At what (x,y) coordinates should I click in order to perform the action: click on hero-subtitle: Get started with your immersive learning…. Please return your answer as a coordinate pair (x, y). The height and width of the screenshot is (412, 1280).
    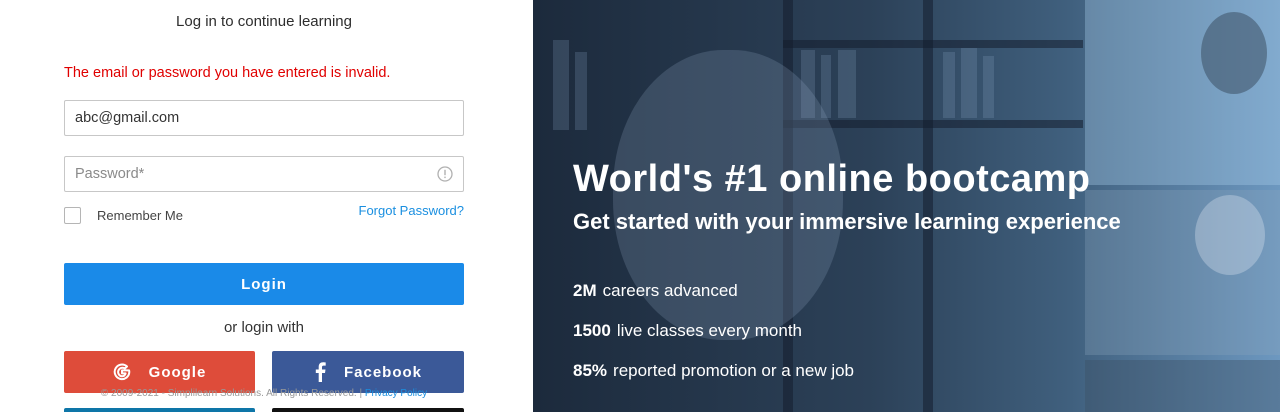
    Looking at the image, I should click on (847, 221).